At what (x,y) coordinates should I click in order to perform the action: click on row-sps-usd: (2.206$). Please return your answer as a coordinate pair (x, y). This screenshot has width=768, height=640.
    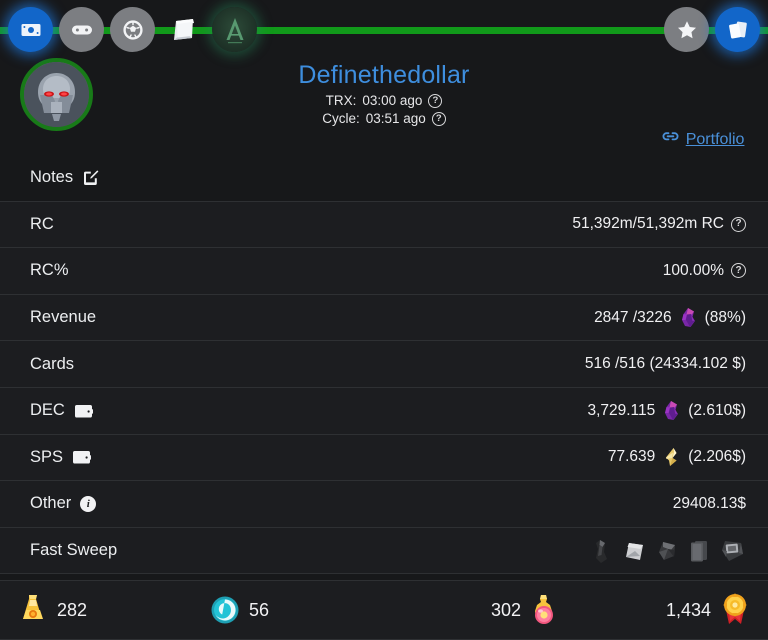
    Looking at the image, I should click on (717, 457).